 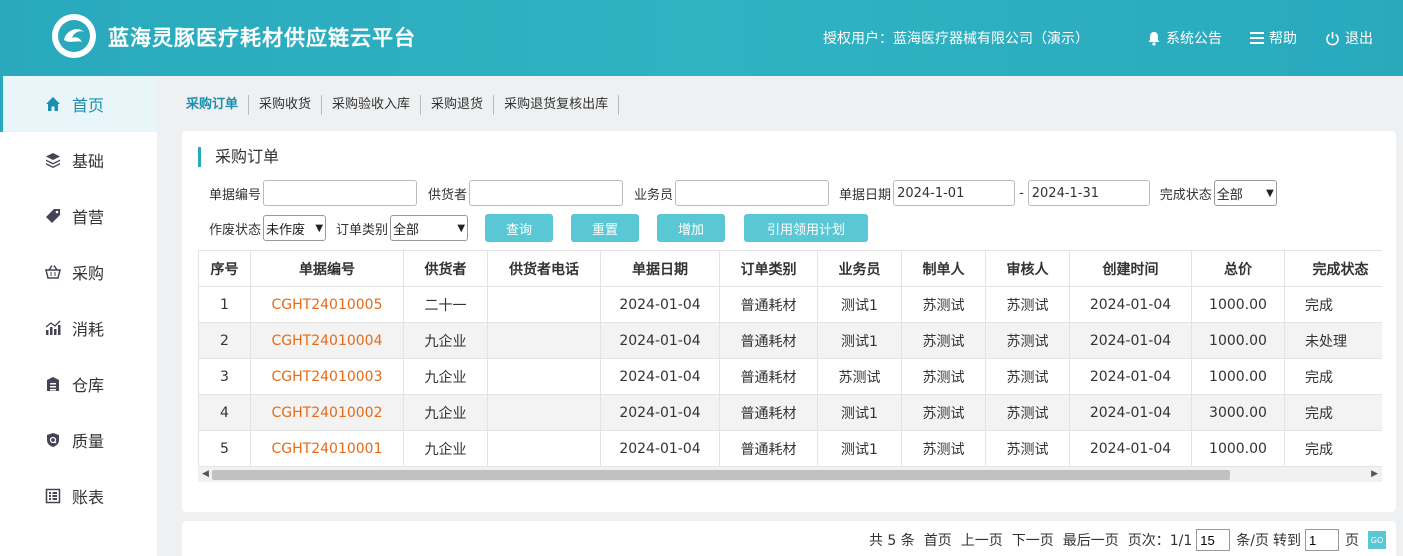 What do you see at coordinates (327, 340) in the screenshot?
I see `order-number-link: CGHT24010004` at bounding box center [327, 340].